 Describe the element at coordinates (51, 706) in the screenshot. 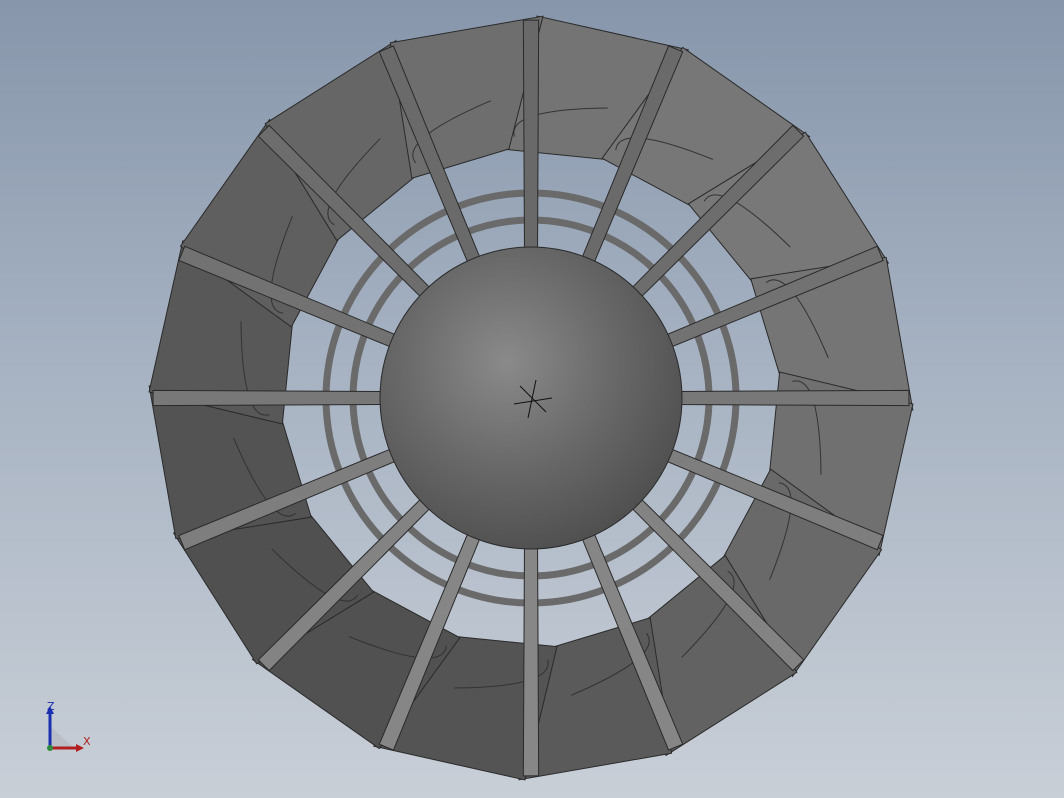

I see `axis-z-label: Z` at that location.